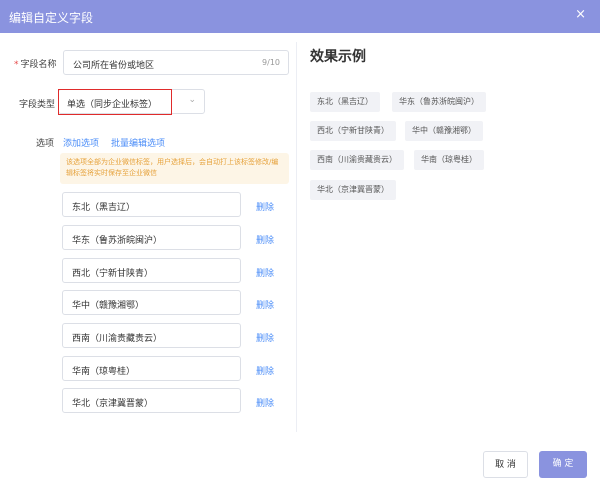 The width and height of the screenshot is (600, 489). Describe the element at coordinates (151, 368) in the screenshot. I see `option-input: 华南（琼粤桂）` at that location.